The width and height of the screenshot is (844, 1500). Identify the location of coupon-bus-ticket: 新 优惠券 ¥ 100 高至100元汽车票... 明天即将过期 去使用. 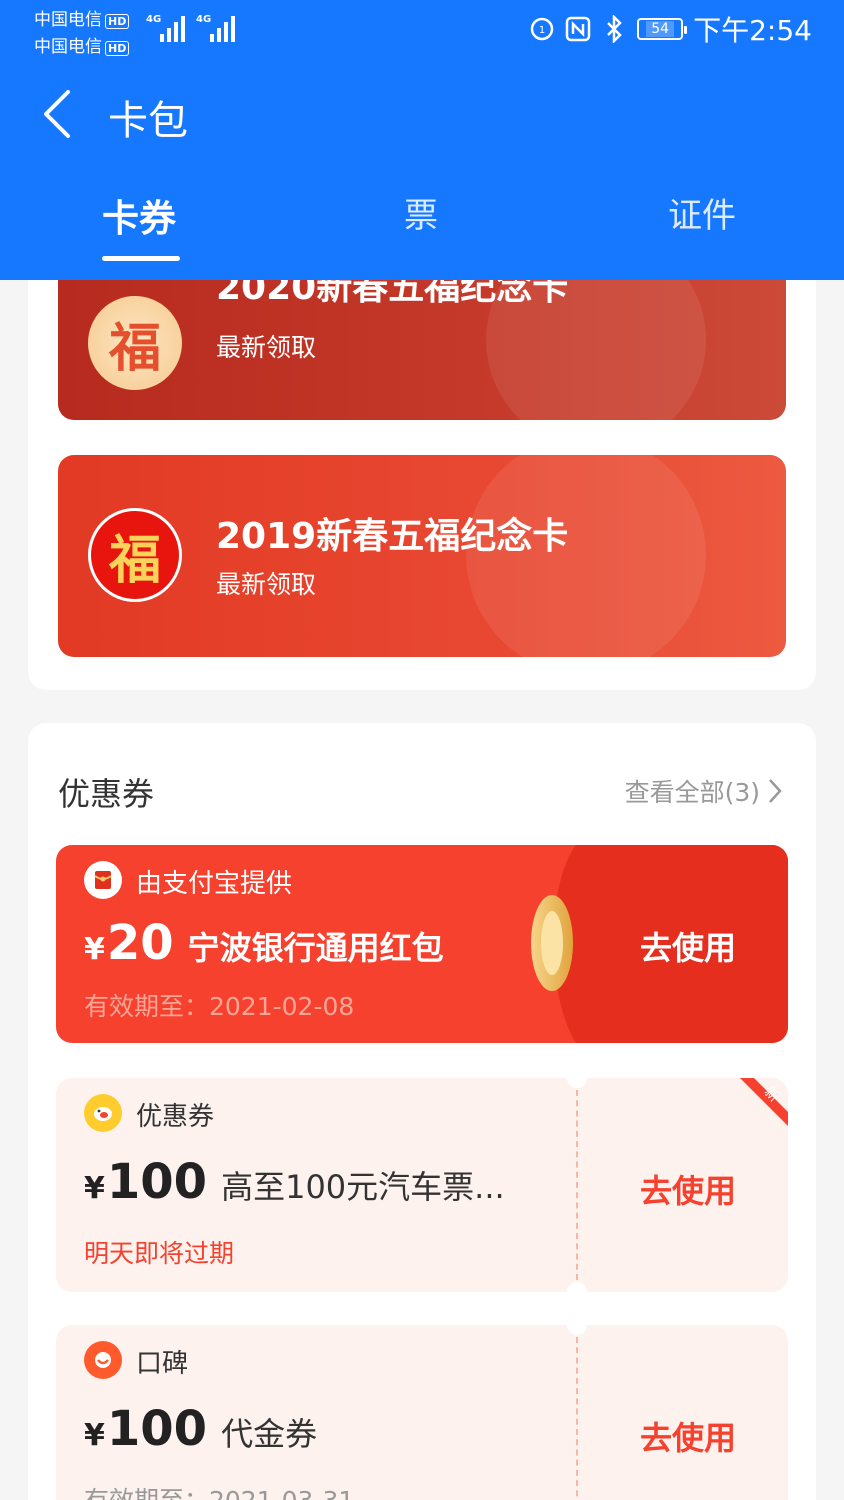
(422, 1185).